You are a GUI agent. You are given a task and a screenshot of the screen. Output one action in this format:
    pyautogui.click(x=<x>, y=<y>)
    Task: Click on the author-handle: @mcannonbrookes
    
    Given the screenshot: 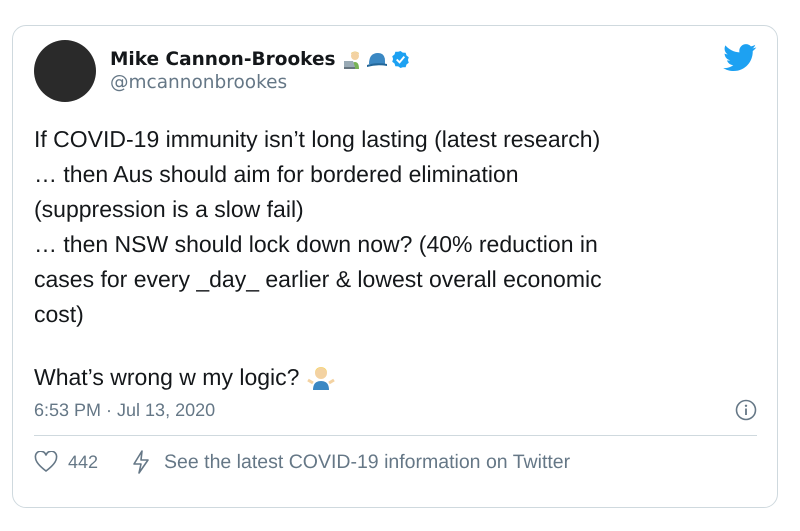 What is the action you would take?
    pyautogui.click(x=409, y=82)
    